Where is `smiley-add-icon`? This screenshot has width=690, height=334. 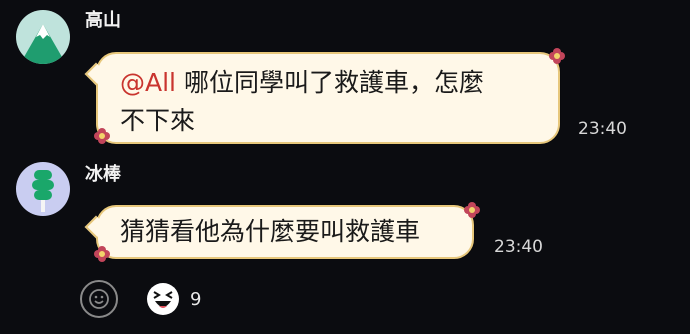 smiley-add-icon is located at coordinates (99, 299).